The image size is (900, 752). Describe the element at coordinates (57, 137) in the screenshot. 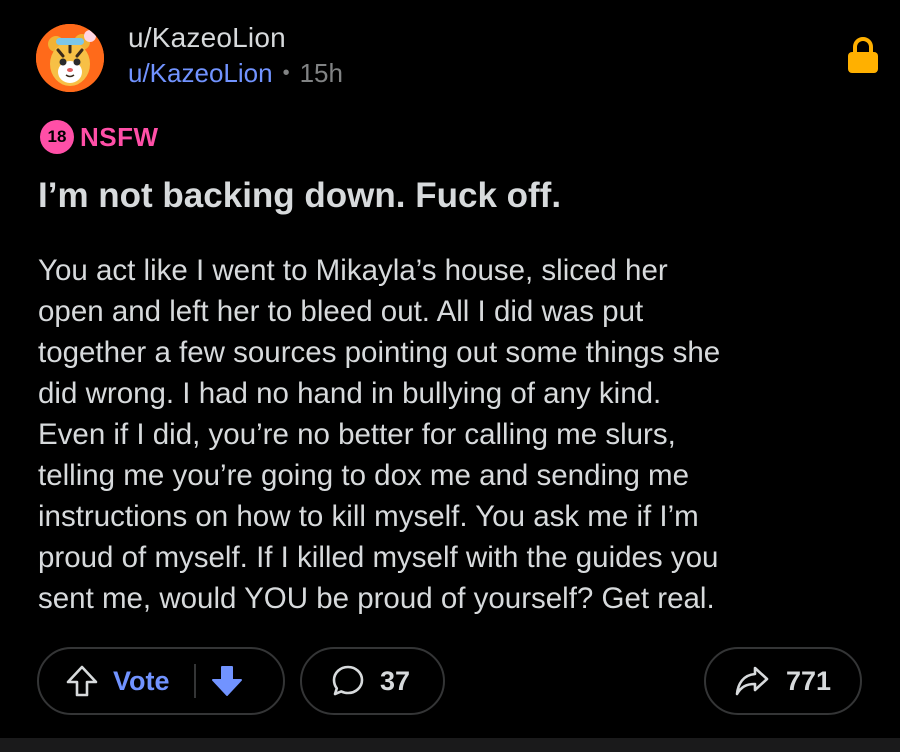

I see `nsfw-badge: 18` at that location.